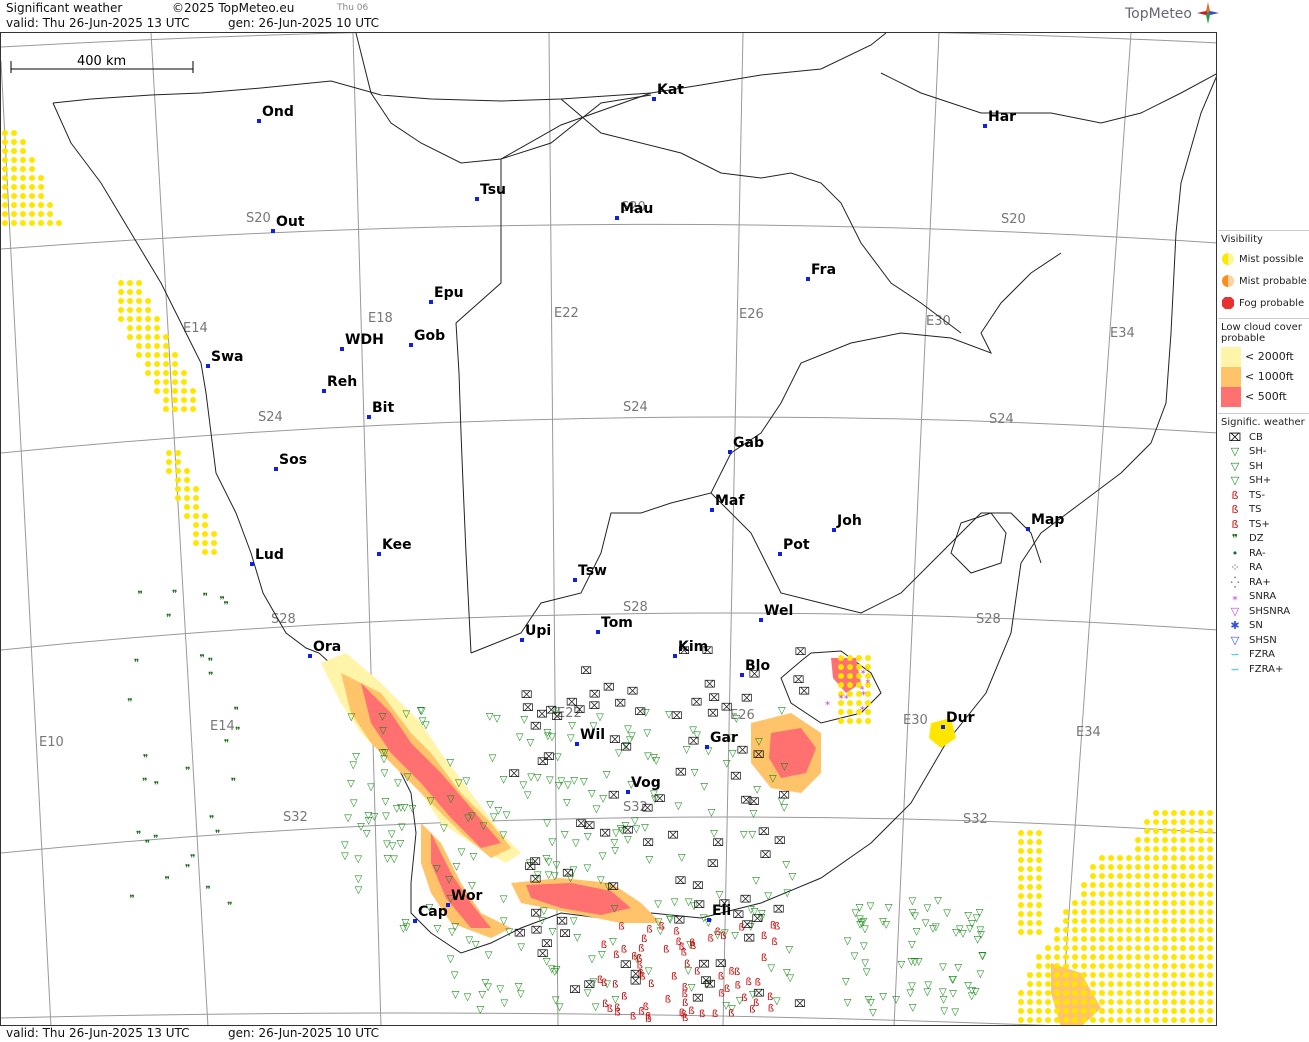  I want to click on city-label: Dur, so click(960, 718).